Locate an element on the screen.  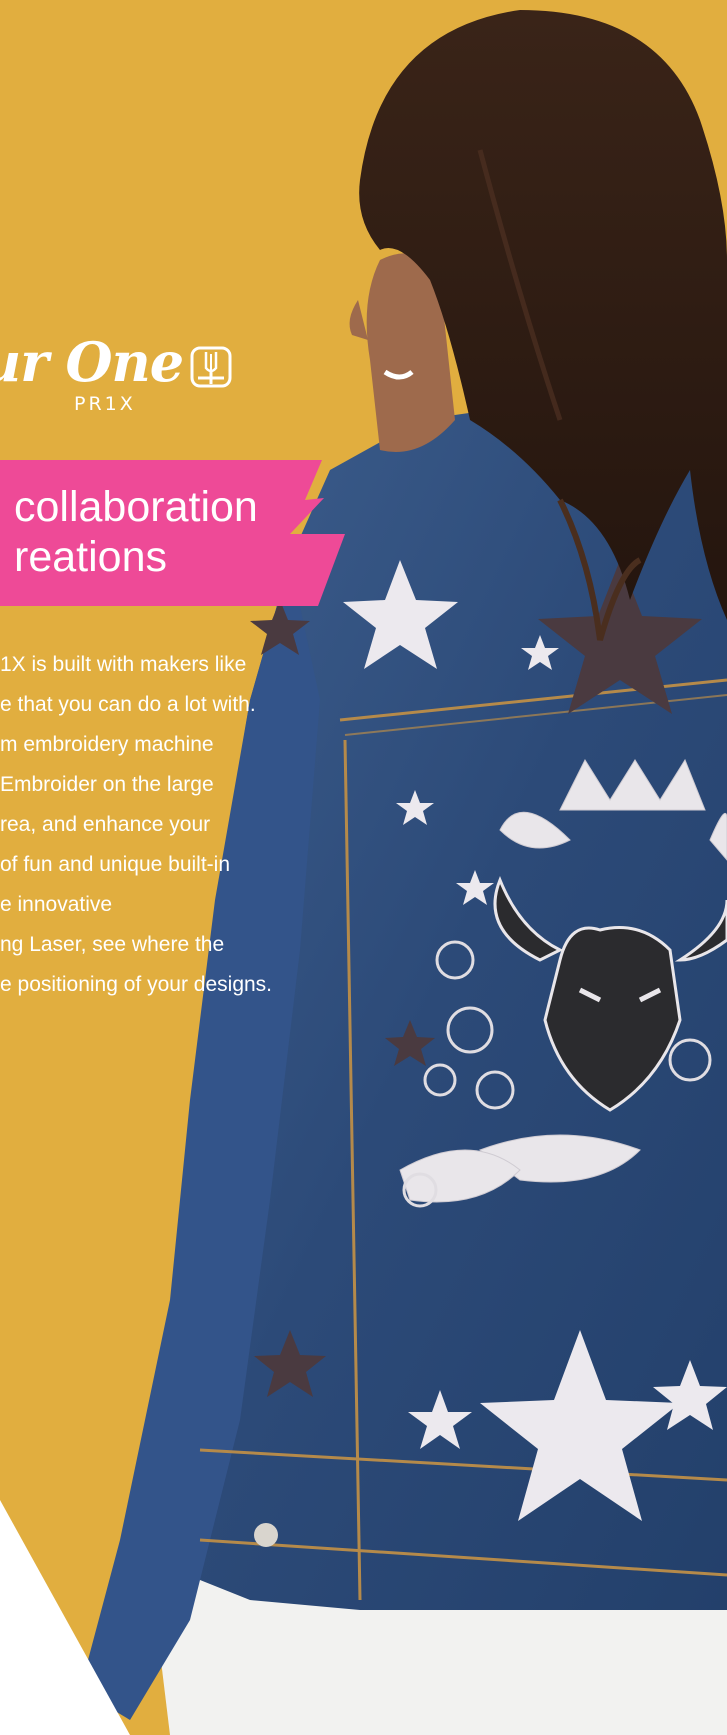
needle-hoop-icon is located at coordinates (211, 367).